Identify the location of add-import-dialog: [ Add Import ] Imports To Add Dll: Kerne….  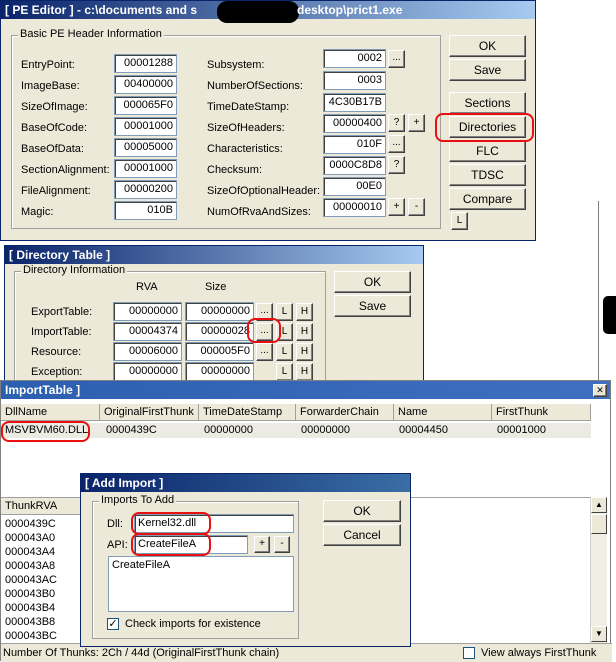
(245, 560).